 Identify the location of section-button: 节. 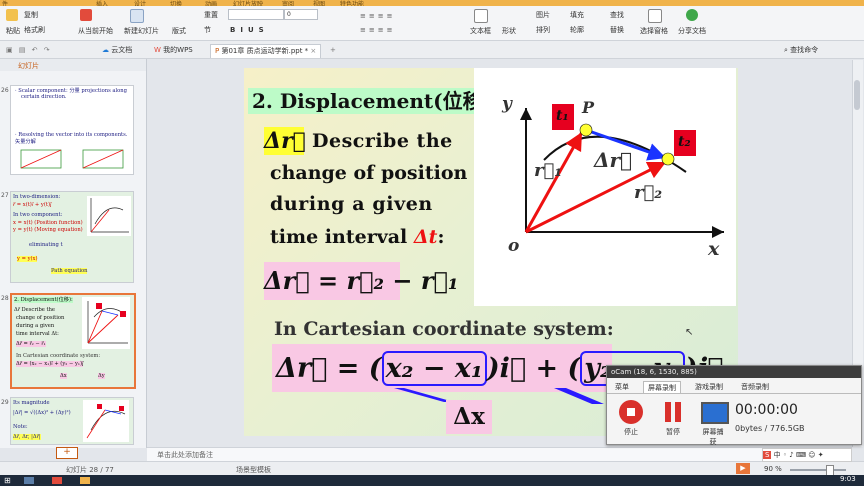
(207, 30).